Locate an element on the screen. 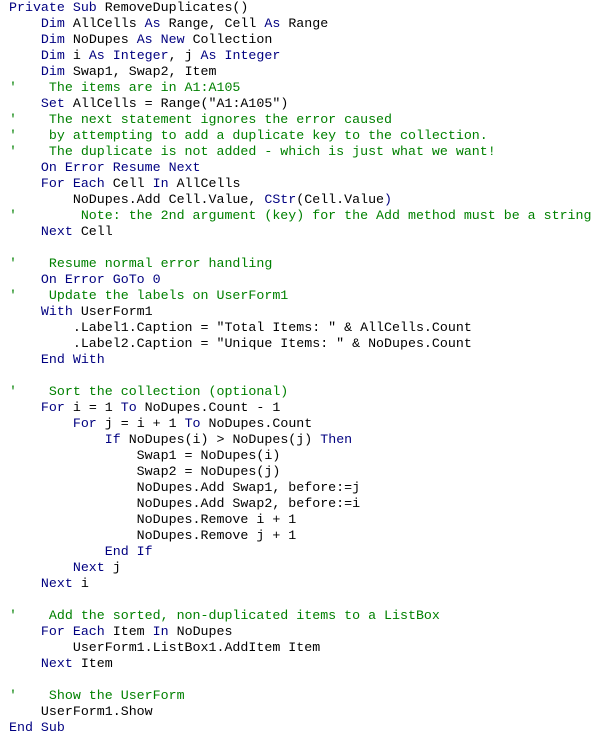 The width and height of the screenshot is (591, 736). code-line: If NoDupes(i) > NoDupes(j) Then is located at coordinates (300, 440).